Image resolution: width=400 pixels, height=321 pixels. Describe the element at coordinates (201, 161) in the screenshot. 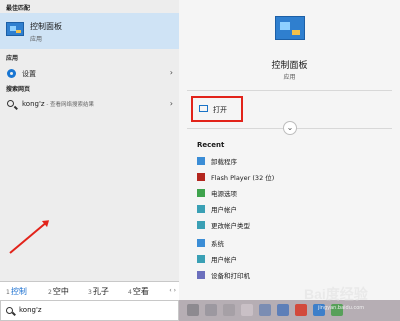

I see `uninstall-program-icon` at that location.